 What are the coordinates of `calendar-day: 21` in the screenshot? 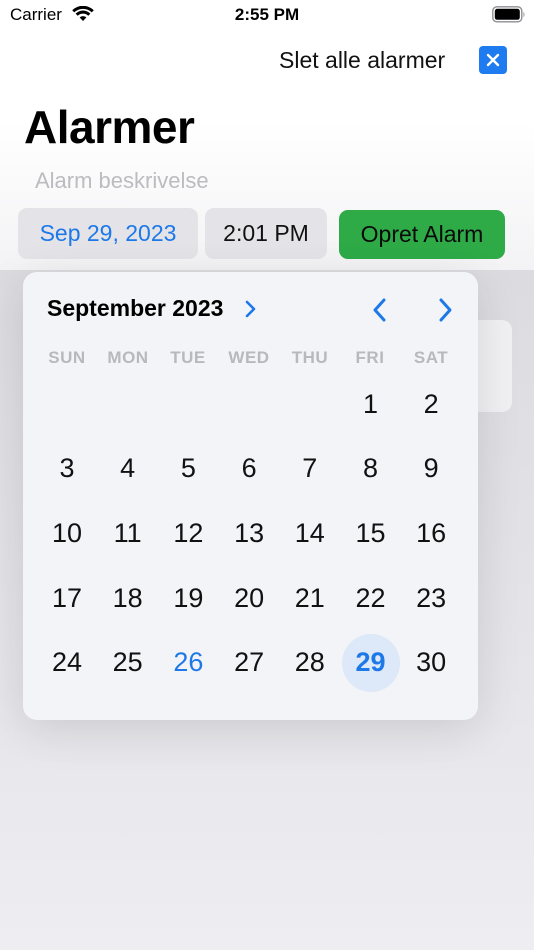 It's located at (310, 598).